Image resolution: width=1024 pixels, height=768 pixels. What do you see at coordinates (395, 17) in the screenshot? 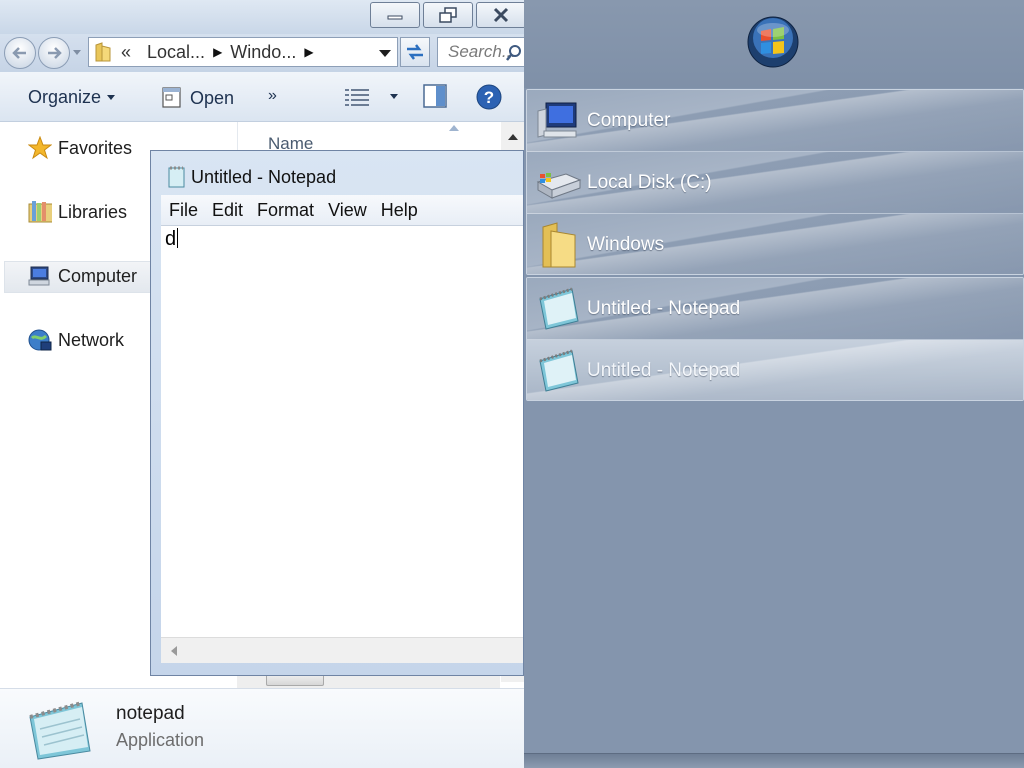
I see `minimize-icon` at bounding box center [395, 17].